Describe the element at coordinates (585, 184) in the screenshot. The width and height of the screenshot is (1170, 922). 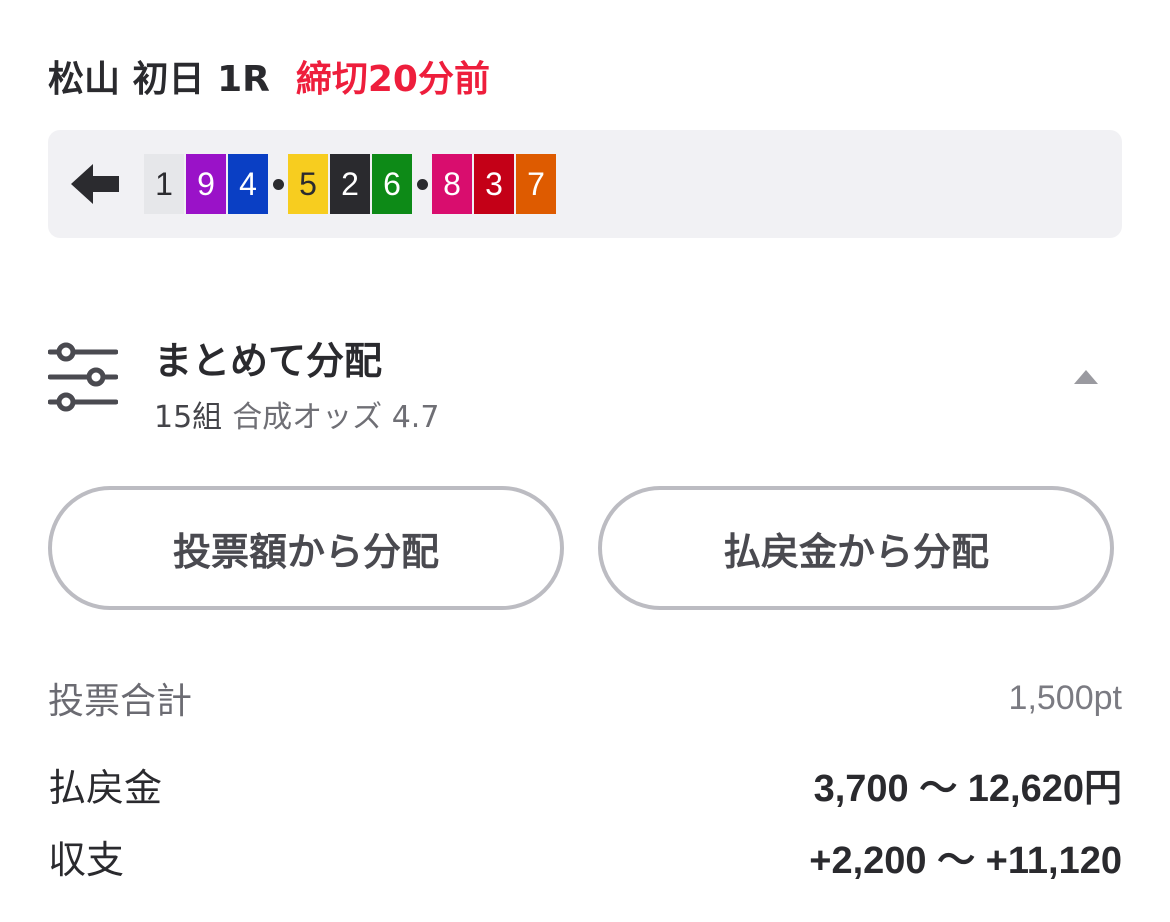
I see `combination-bar: 194526837` at that location.